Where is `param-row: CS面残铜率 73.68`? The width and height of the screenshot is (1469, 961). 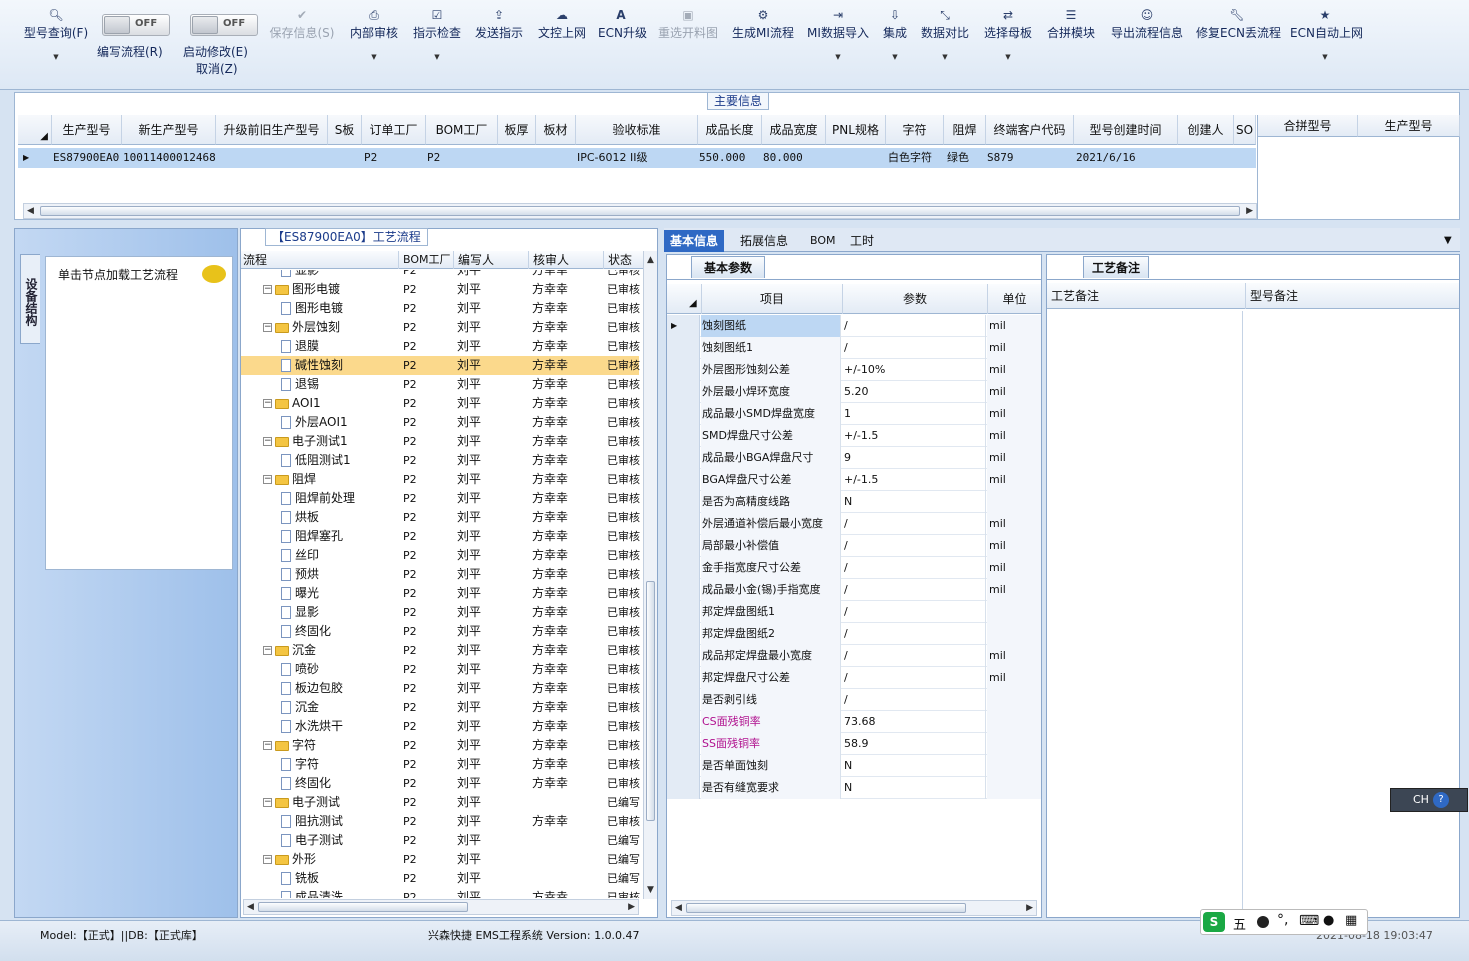 param-row: CS面残铜率 73.68 is located at coordinates (854, 722).